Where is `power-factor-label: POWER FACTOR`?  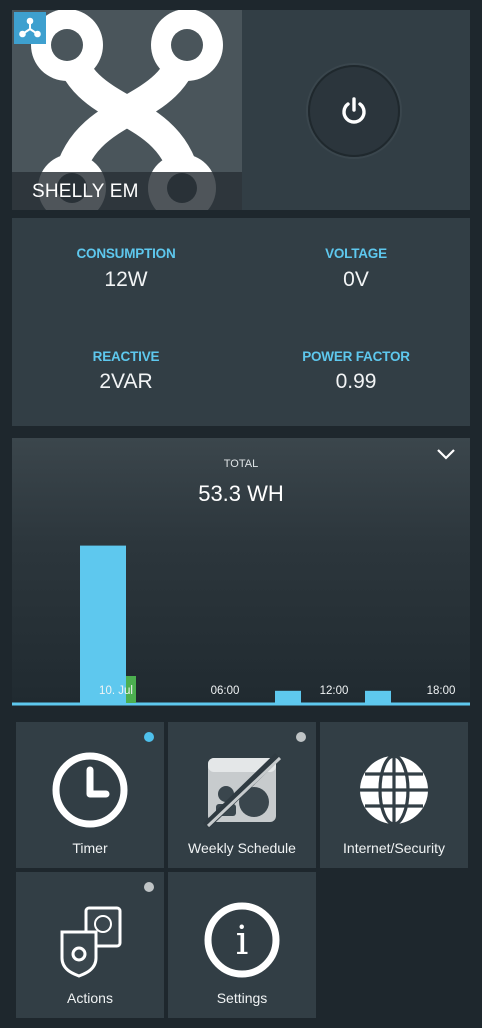
power-factor-label: POWER FACTOR is located at coordinates (356, 356).